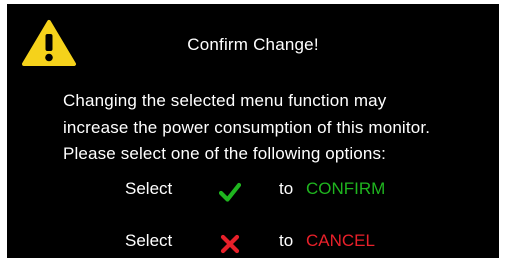 The height and width of the screenshot is (263, 507). What do you see at coordinates (253, 244) in the screenshot?
I see `cancel-option: Select to CANCEL` at bounding box center [253, 244].